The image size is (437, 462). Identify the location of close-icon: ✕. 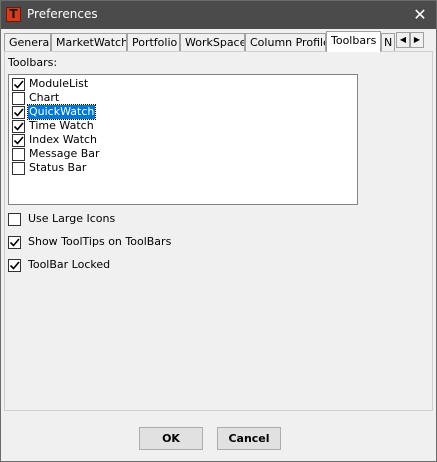
(420, 14).